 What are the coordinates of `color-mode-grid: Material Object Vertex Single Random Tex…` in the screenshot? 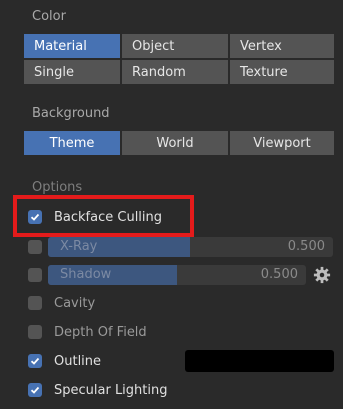 It's located at (179, 59).